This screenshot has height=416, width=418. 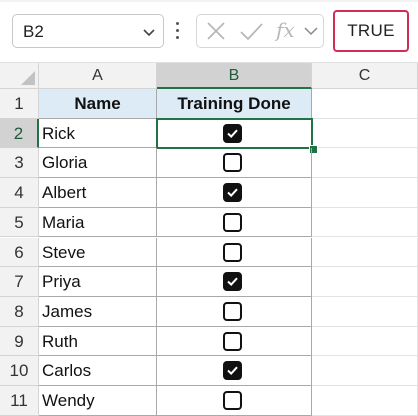 I want to click on formula-bar: B2 fx TRUE, so click(x=209, y=31).